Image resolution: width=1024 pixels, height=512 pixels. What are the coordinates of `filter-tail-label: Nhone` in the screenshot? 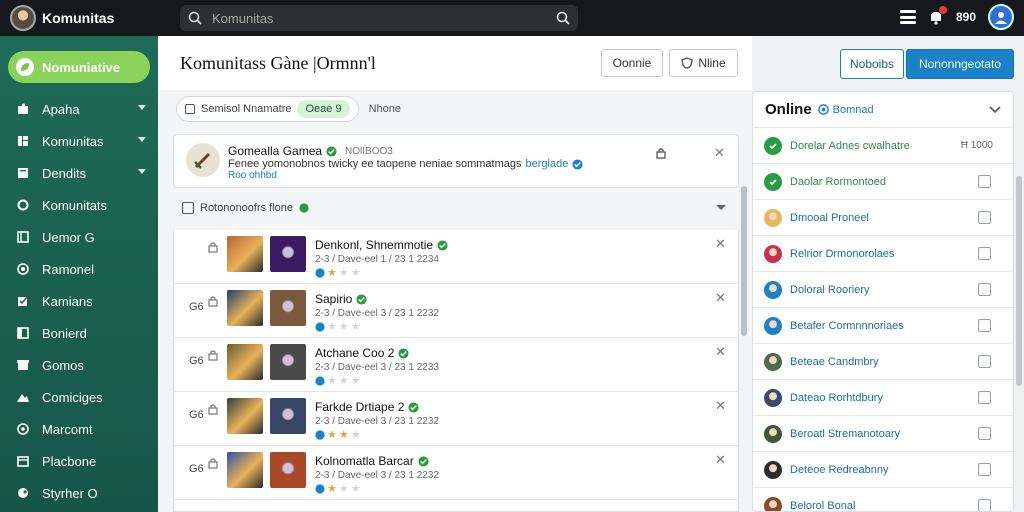 It's located at (385, 109).